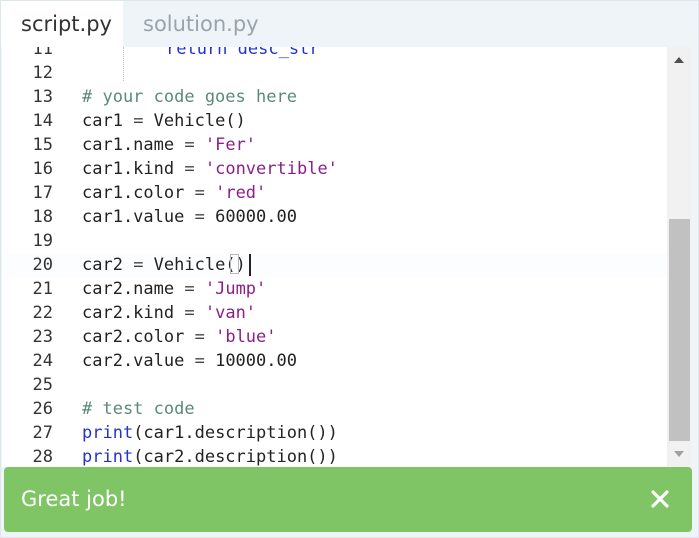  I want to click on string-token: 'van', so click(230, 313).